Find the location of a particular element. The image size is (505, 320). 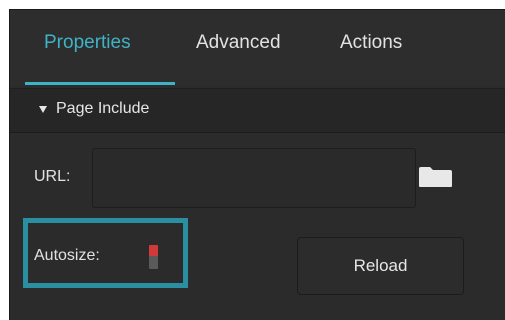

active-tab-indicator is located at coordinates (100, 83).